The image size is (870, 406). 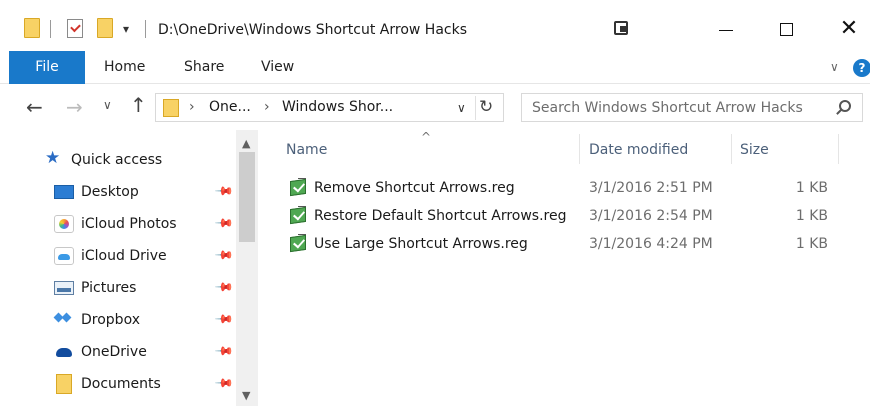 What do you see at coordinates (861, 68) in the screenshot?
I see `help-icon: ?` at bounding box center [861, 68].